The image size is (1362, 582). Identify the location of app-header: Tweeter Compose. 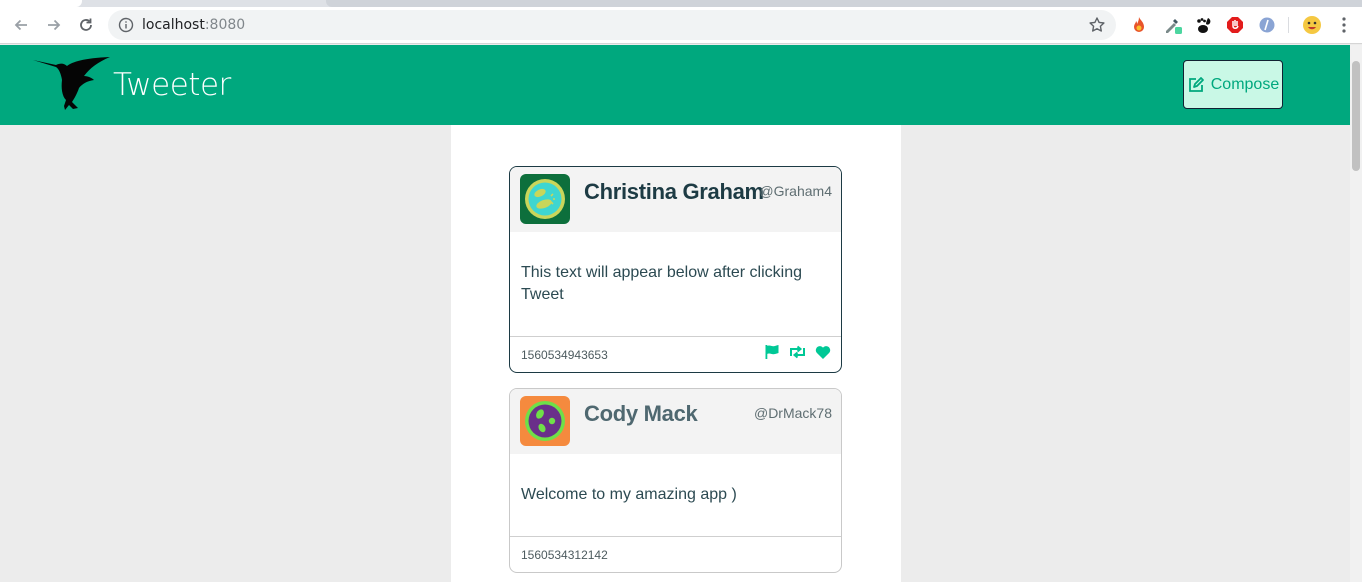
(675, 85).